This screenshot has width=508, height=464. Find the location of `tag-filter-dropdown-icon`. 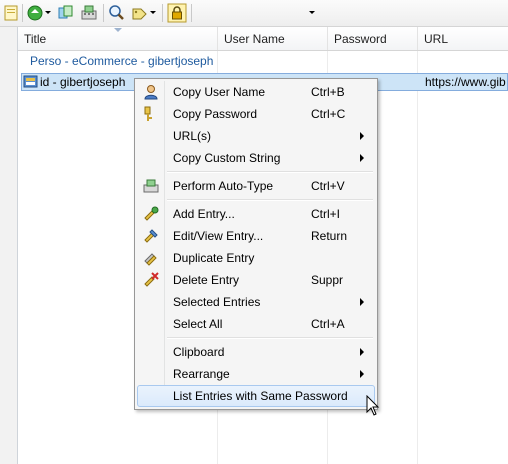

tag-filter-dropdown-icon is located at coordinates (153, 12).